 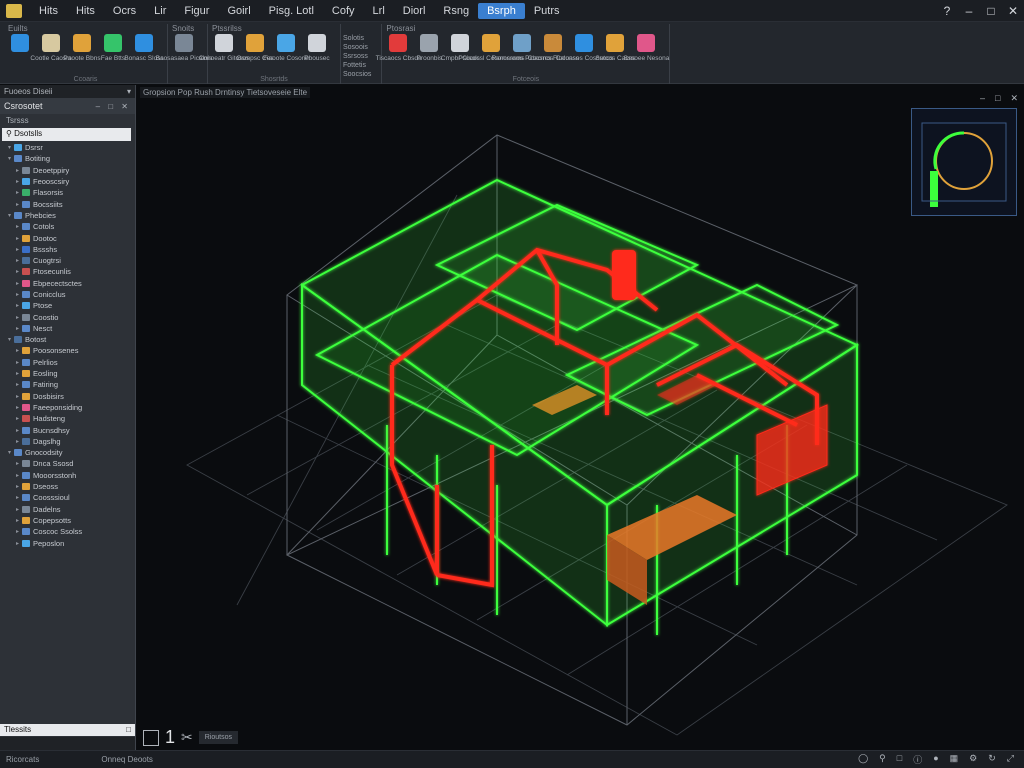 What do you see at coordinates (379, 11) in the screenshot?
I see `menu-item-8: Lrl` at bounding box center [379, 11].